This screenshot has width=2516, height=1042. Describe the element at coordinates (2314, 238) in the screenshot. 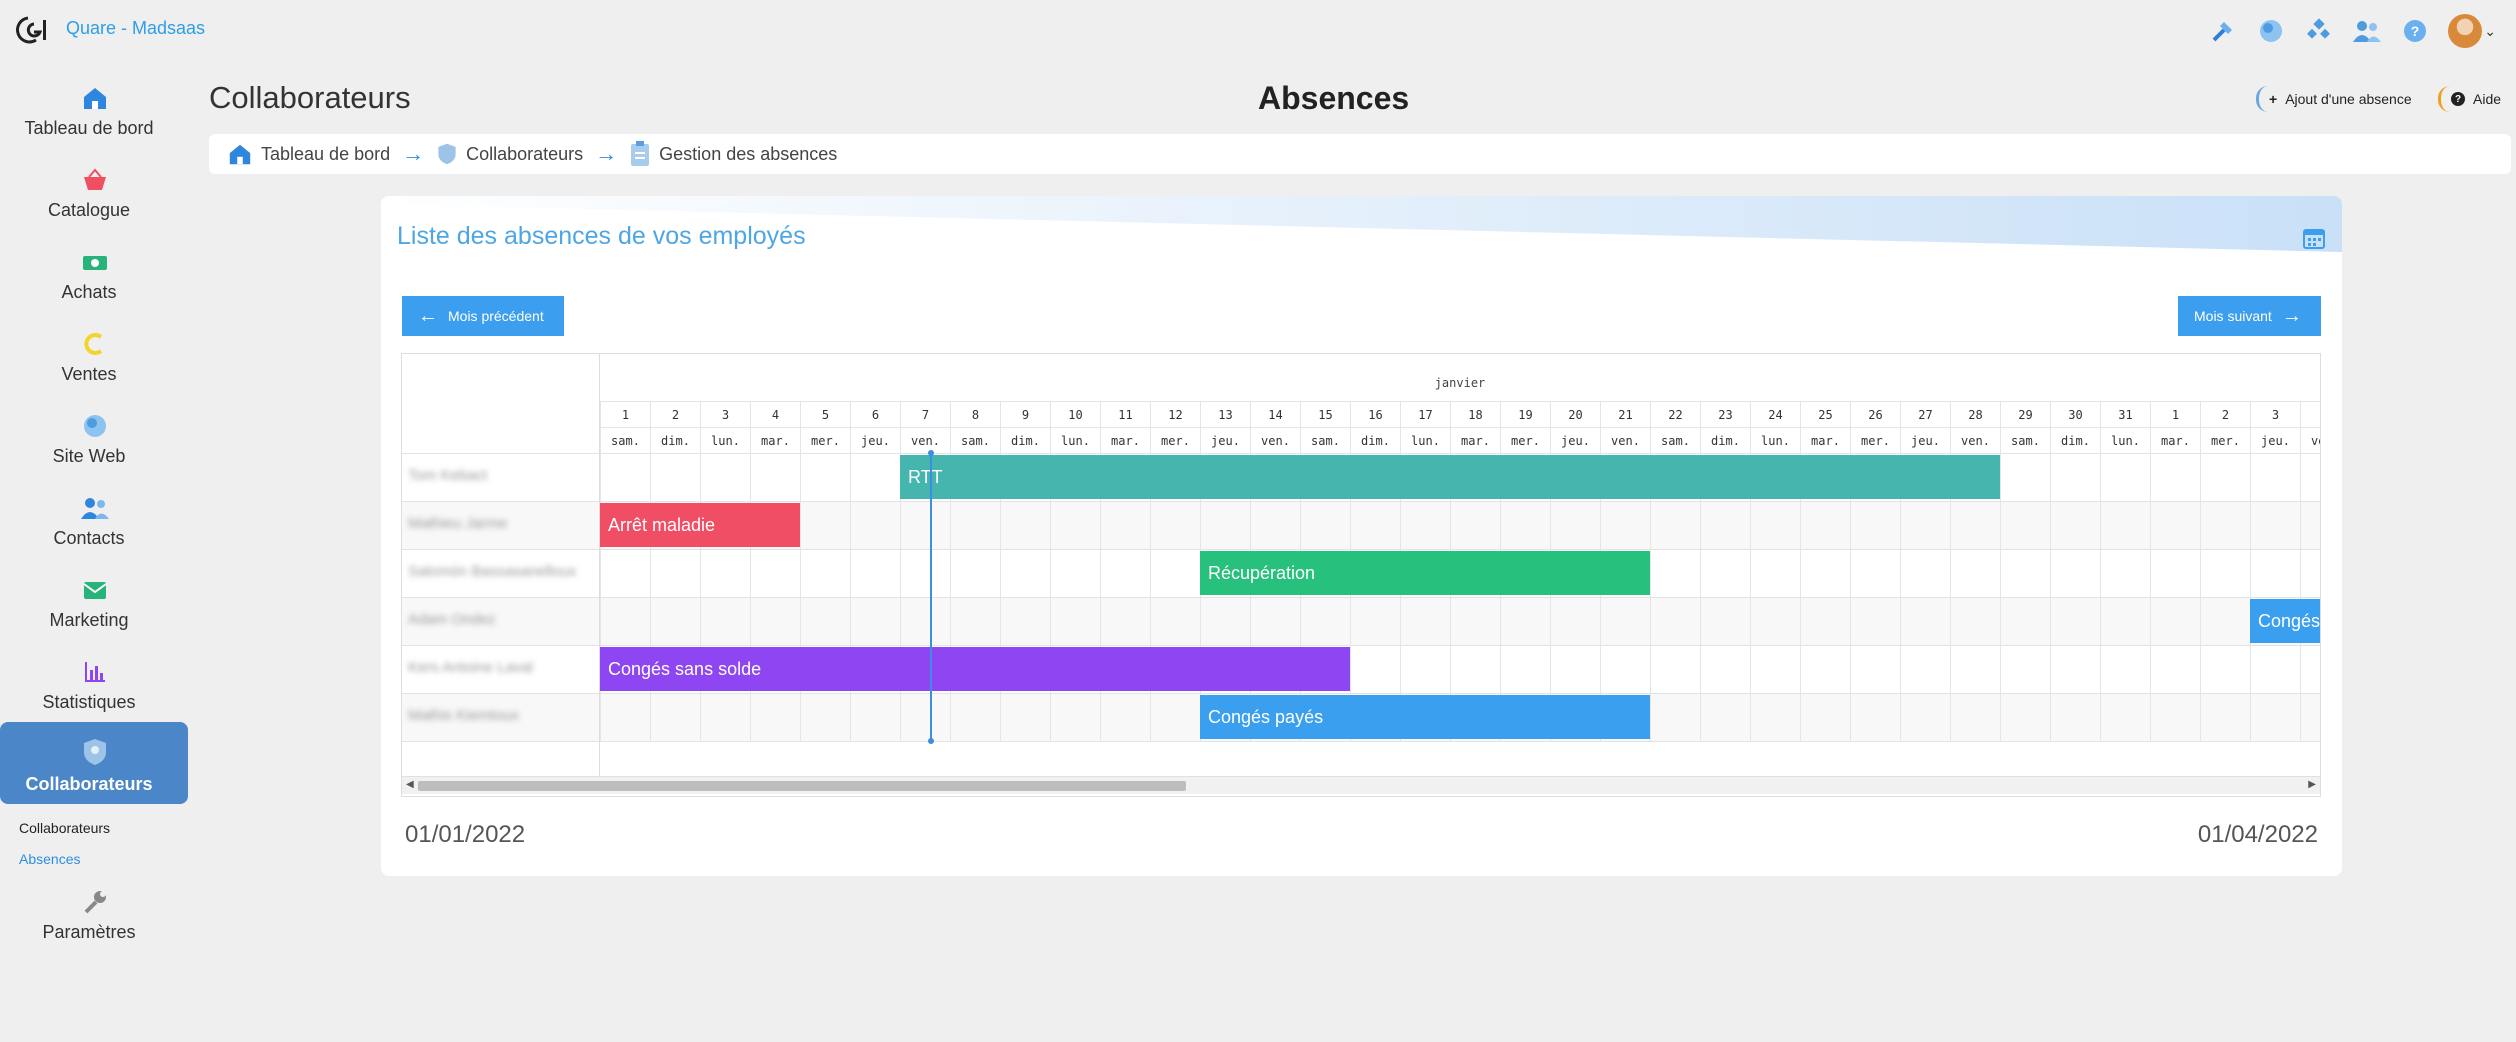

I see `calendar-icon` at that location.